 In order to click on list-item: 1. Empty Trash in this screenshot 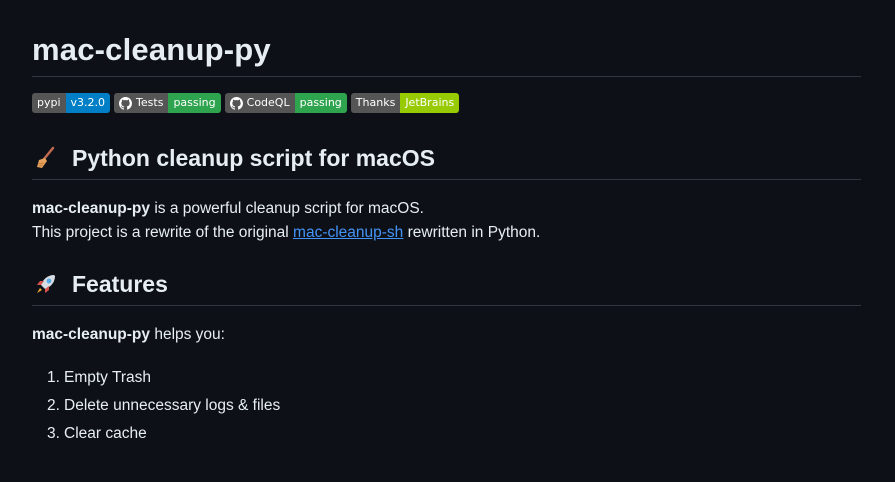, I will do `click(163, 378)`.